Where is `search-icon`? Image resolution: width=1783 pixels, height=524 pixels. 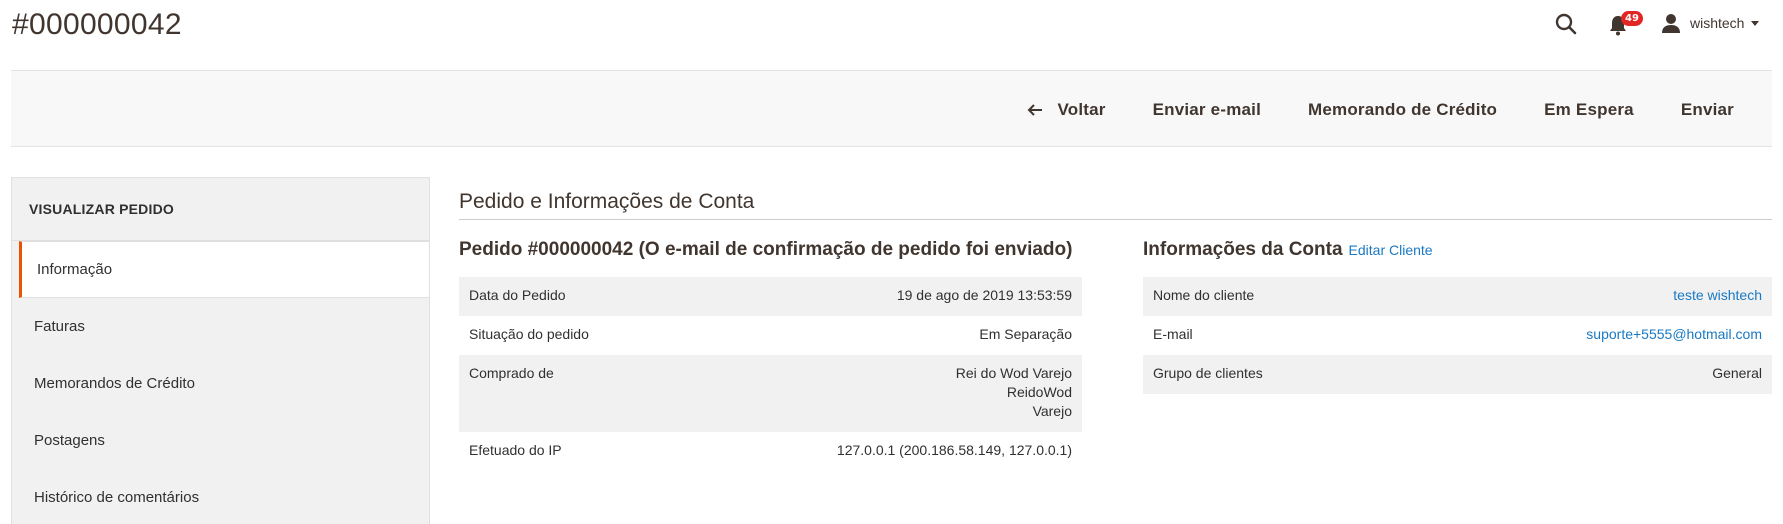
search-icon is located at coordinates (1566, 24).